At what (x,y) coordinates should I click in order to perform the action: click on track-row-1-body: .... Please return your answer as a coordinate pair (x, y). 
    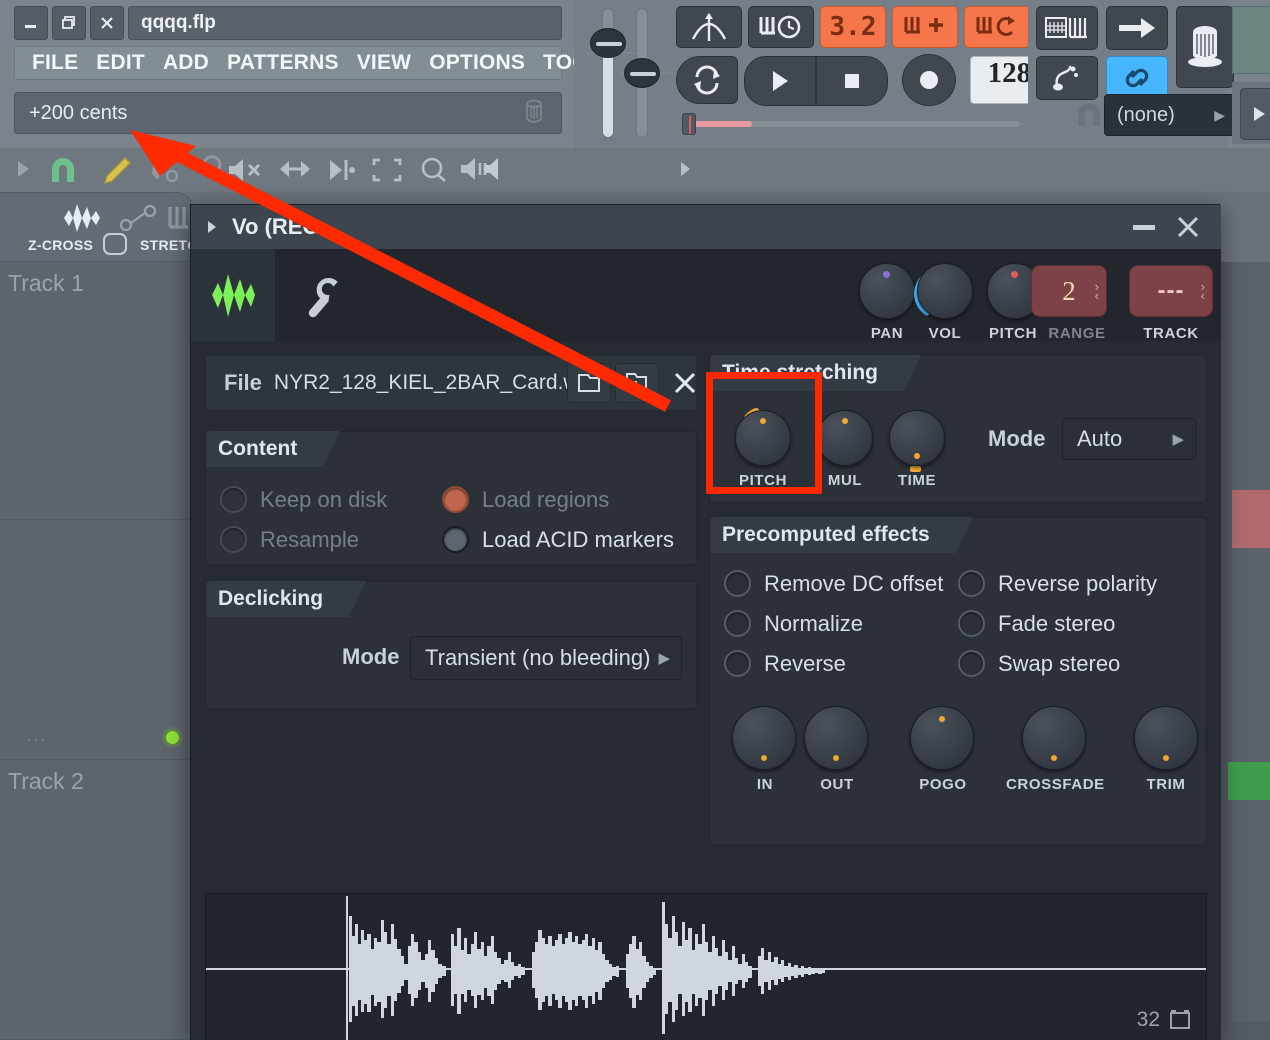
    Looking at the image, I should click on (95, 640).